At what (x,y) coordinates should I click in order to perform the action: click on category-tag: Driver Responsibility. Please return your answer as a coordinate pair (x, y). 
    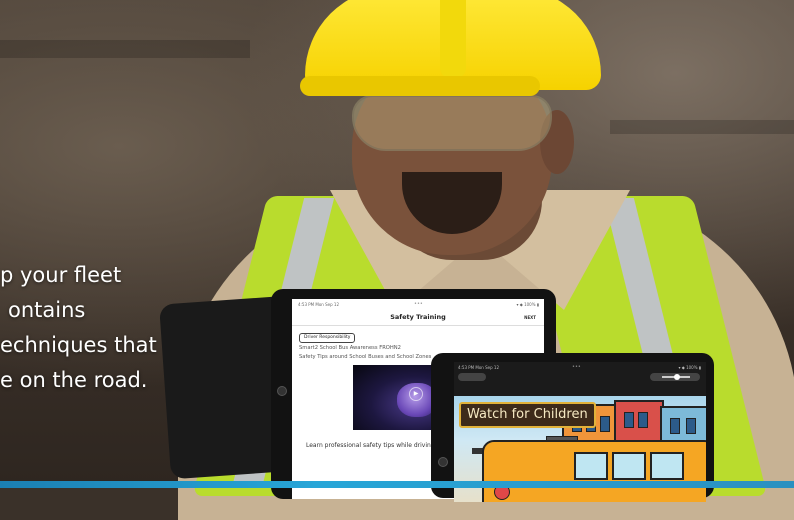
    Looking at the image, I should click on (327, 338).